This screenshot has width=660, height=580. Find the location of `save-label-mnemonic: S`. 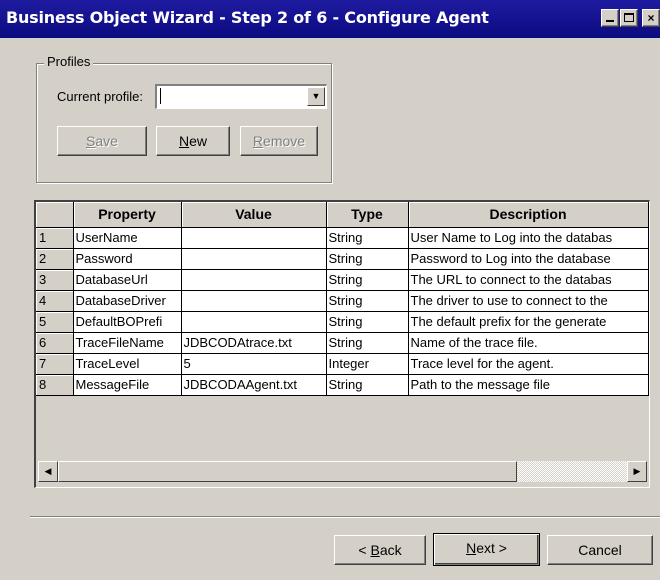

save-label-mnemonic: S is located at coordinates (91, 141).